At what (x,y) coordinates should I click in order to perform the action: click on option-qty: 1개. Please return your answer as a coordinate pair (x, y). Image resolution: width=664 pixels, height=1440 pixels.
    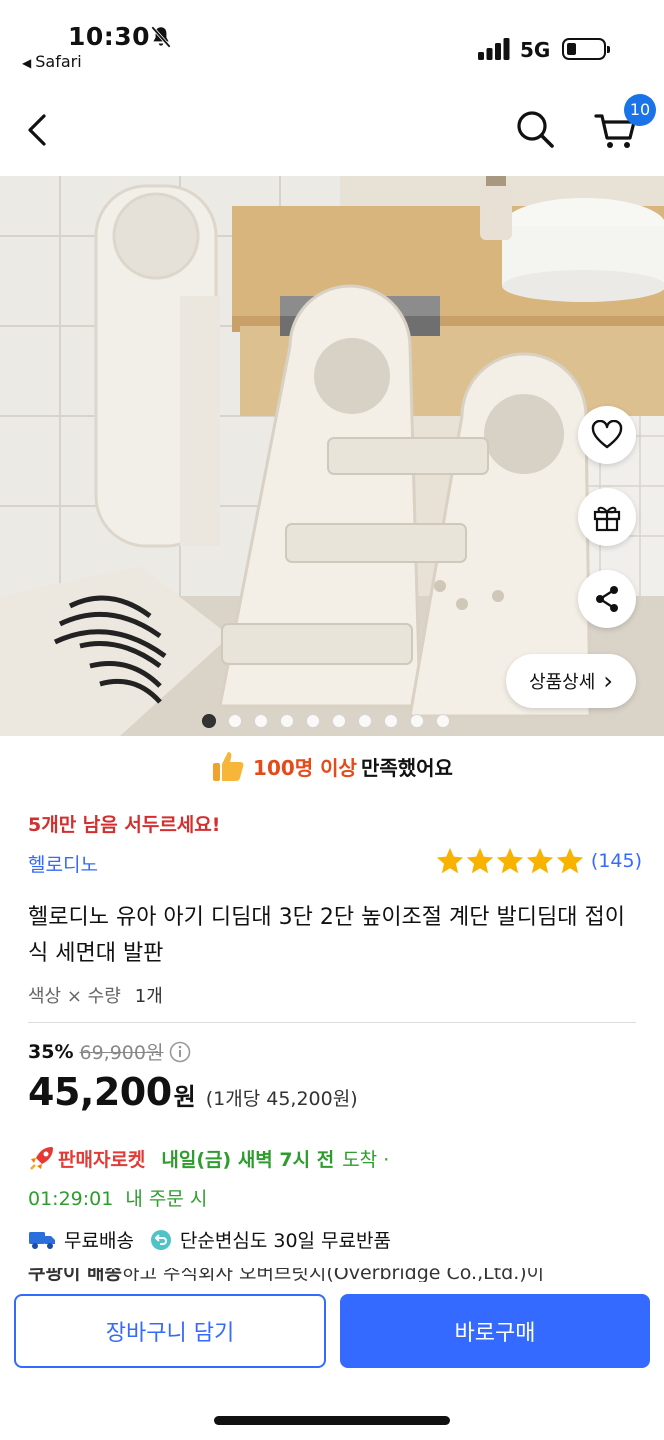
    Looking at the image, I should click on (148, 996).